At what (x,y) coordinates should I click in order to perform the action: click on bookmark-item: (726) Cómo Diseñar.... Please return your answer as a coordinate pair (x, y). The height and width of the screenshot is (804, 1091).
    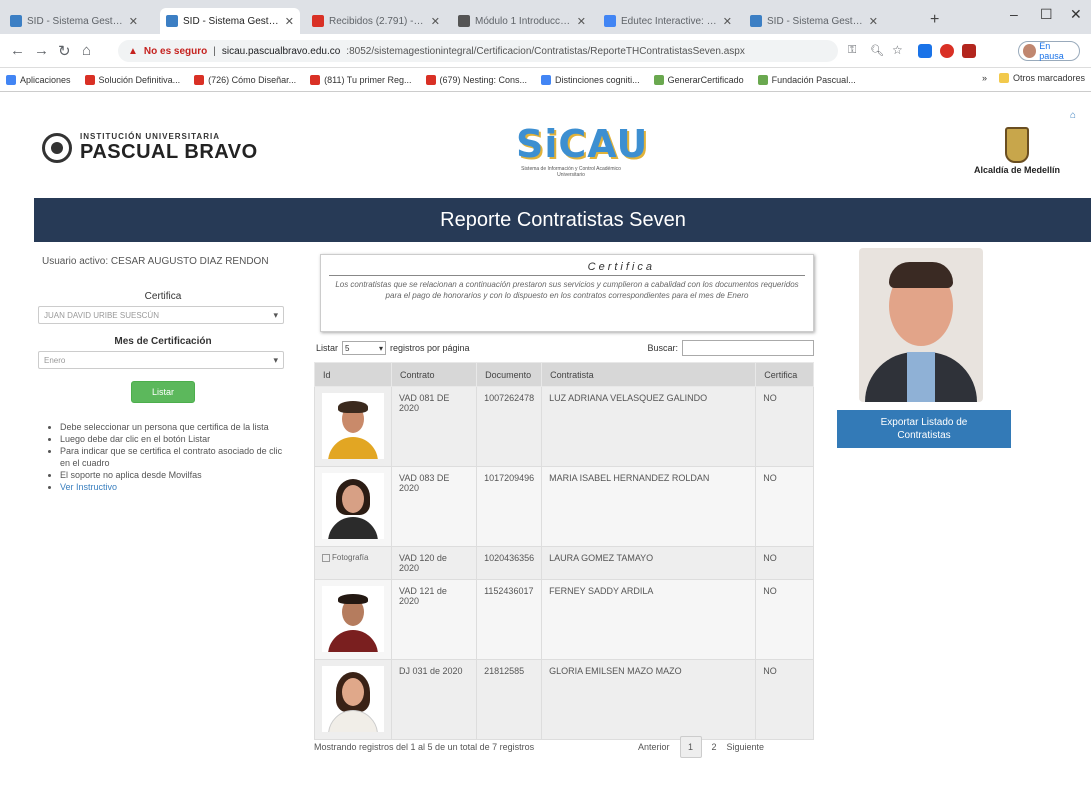
    Looking at the image, I should click on (245, 79).